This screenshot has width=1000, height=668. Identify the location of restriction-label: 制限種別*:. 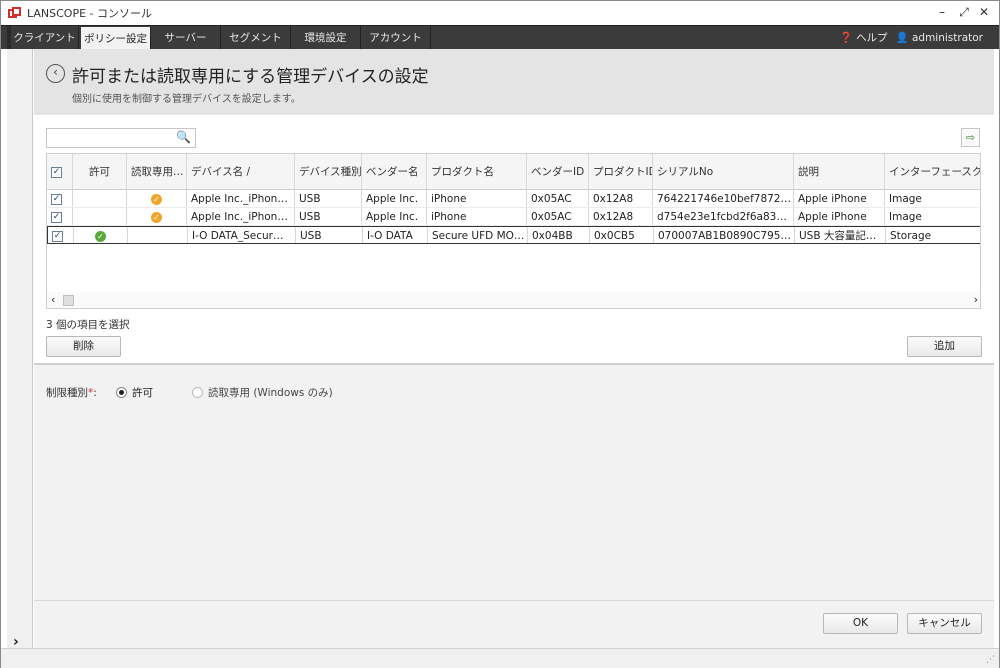
(71, 392).